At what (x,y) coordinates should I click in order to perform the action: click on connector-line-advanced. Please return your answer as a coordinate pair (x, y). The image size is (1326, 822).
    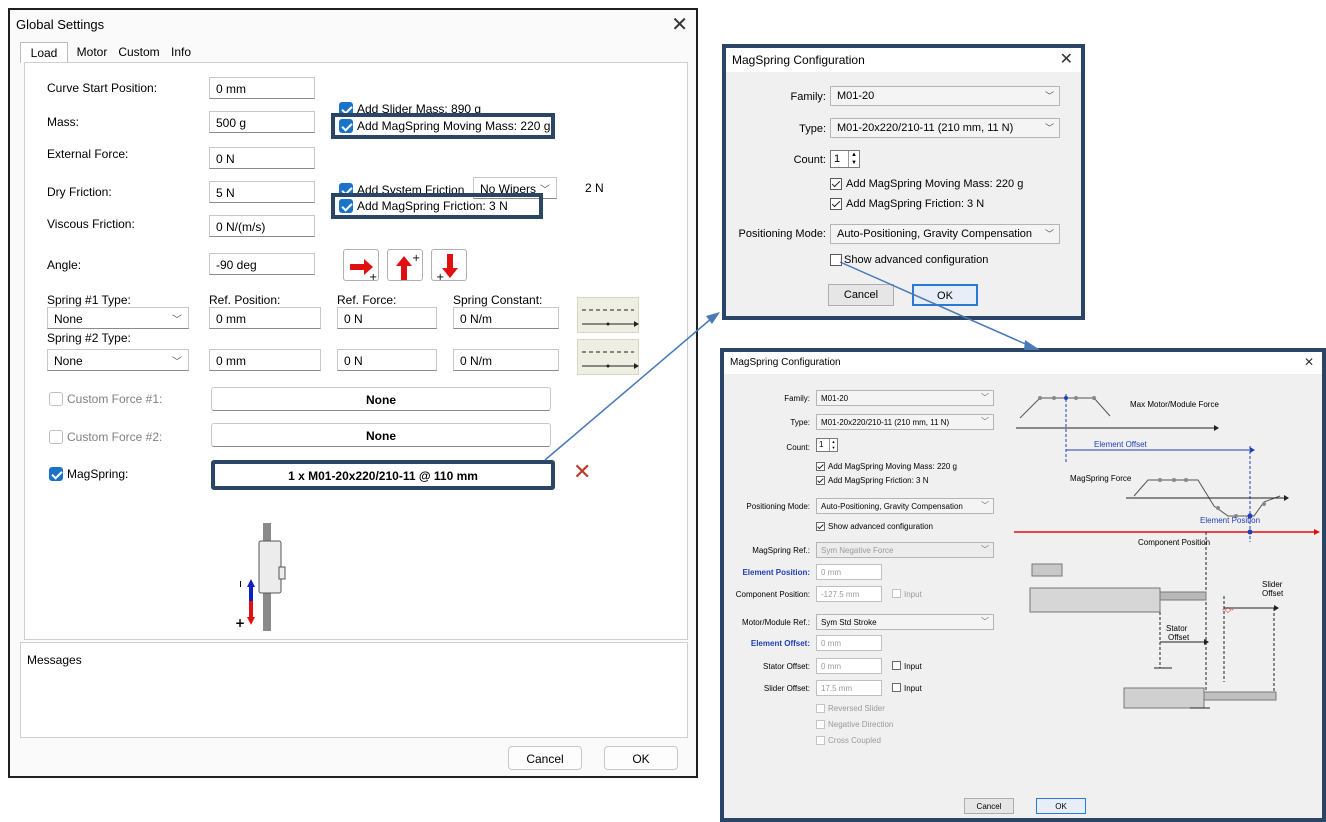
    Looking at the image, I should click on (935, 304).